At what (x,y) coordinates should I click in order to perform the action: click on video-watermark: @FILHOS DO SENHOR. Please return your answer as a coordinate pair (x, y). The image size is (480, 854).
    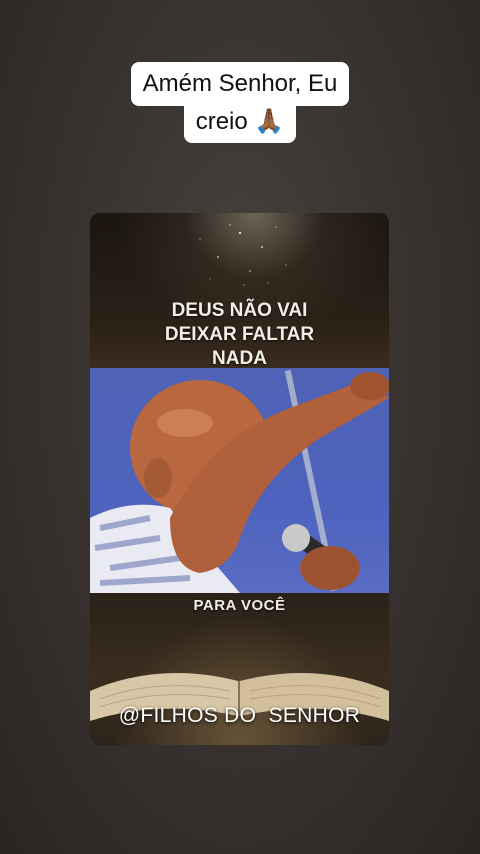
    Looking at the image, I should click on (239, 715).